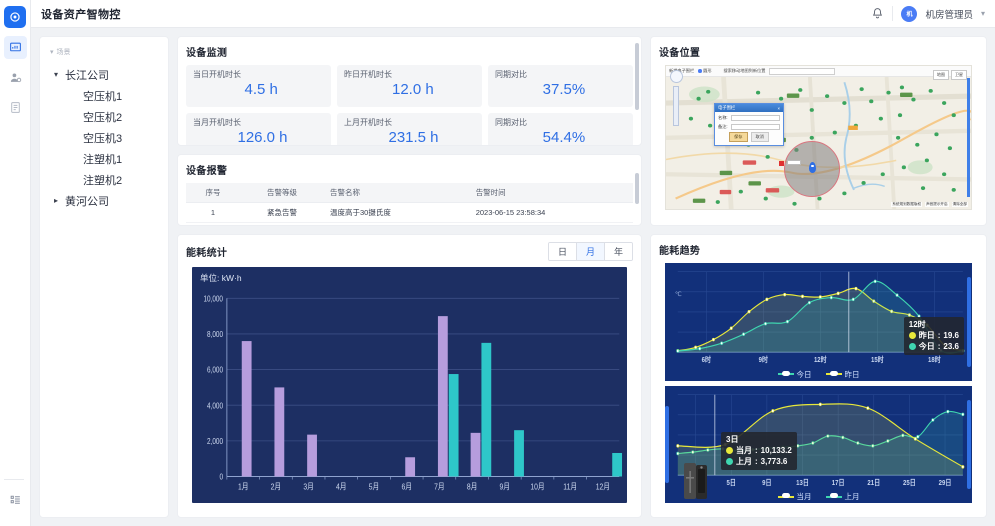  Describe the element at coordinates (104, 74) in the screenshot. I see `tree-node-长江公司: ▾ 长江公司` at that location.